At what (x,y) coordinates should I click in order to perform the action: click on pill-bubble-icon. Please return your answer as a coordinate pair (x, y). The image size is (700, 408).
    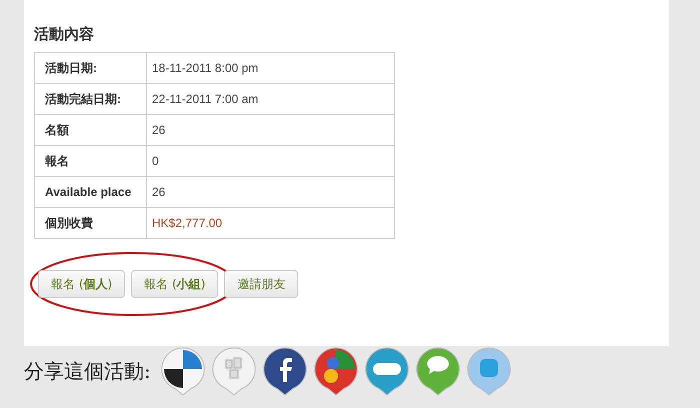
    Looking at the image, I should click on (387, 371).